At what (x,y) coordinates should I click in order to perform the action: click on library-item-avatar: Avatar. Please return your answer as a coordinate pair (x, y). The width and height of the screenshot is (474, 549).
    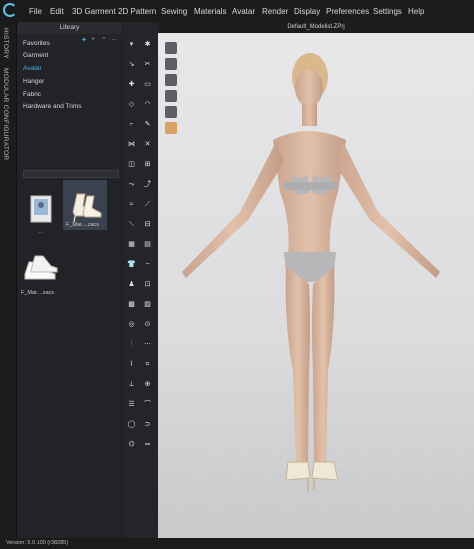
    Looking at the image, I should click on (32, 68).